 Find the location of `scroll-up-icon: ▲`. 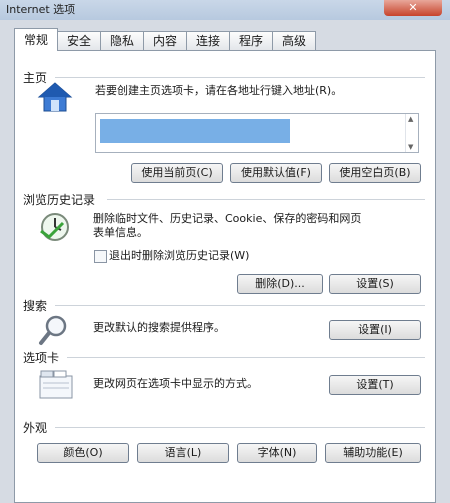

scroll-up-icon: ▲ is located at coordinates (410, 119).